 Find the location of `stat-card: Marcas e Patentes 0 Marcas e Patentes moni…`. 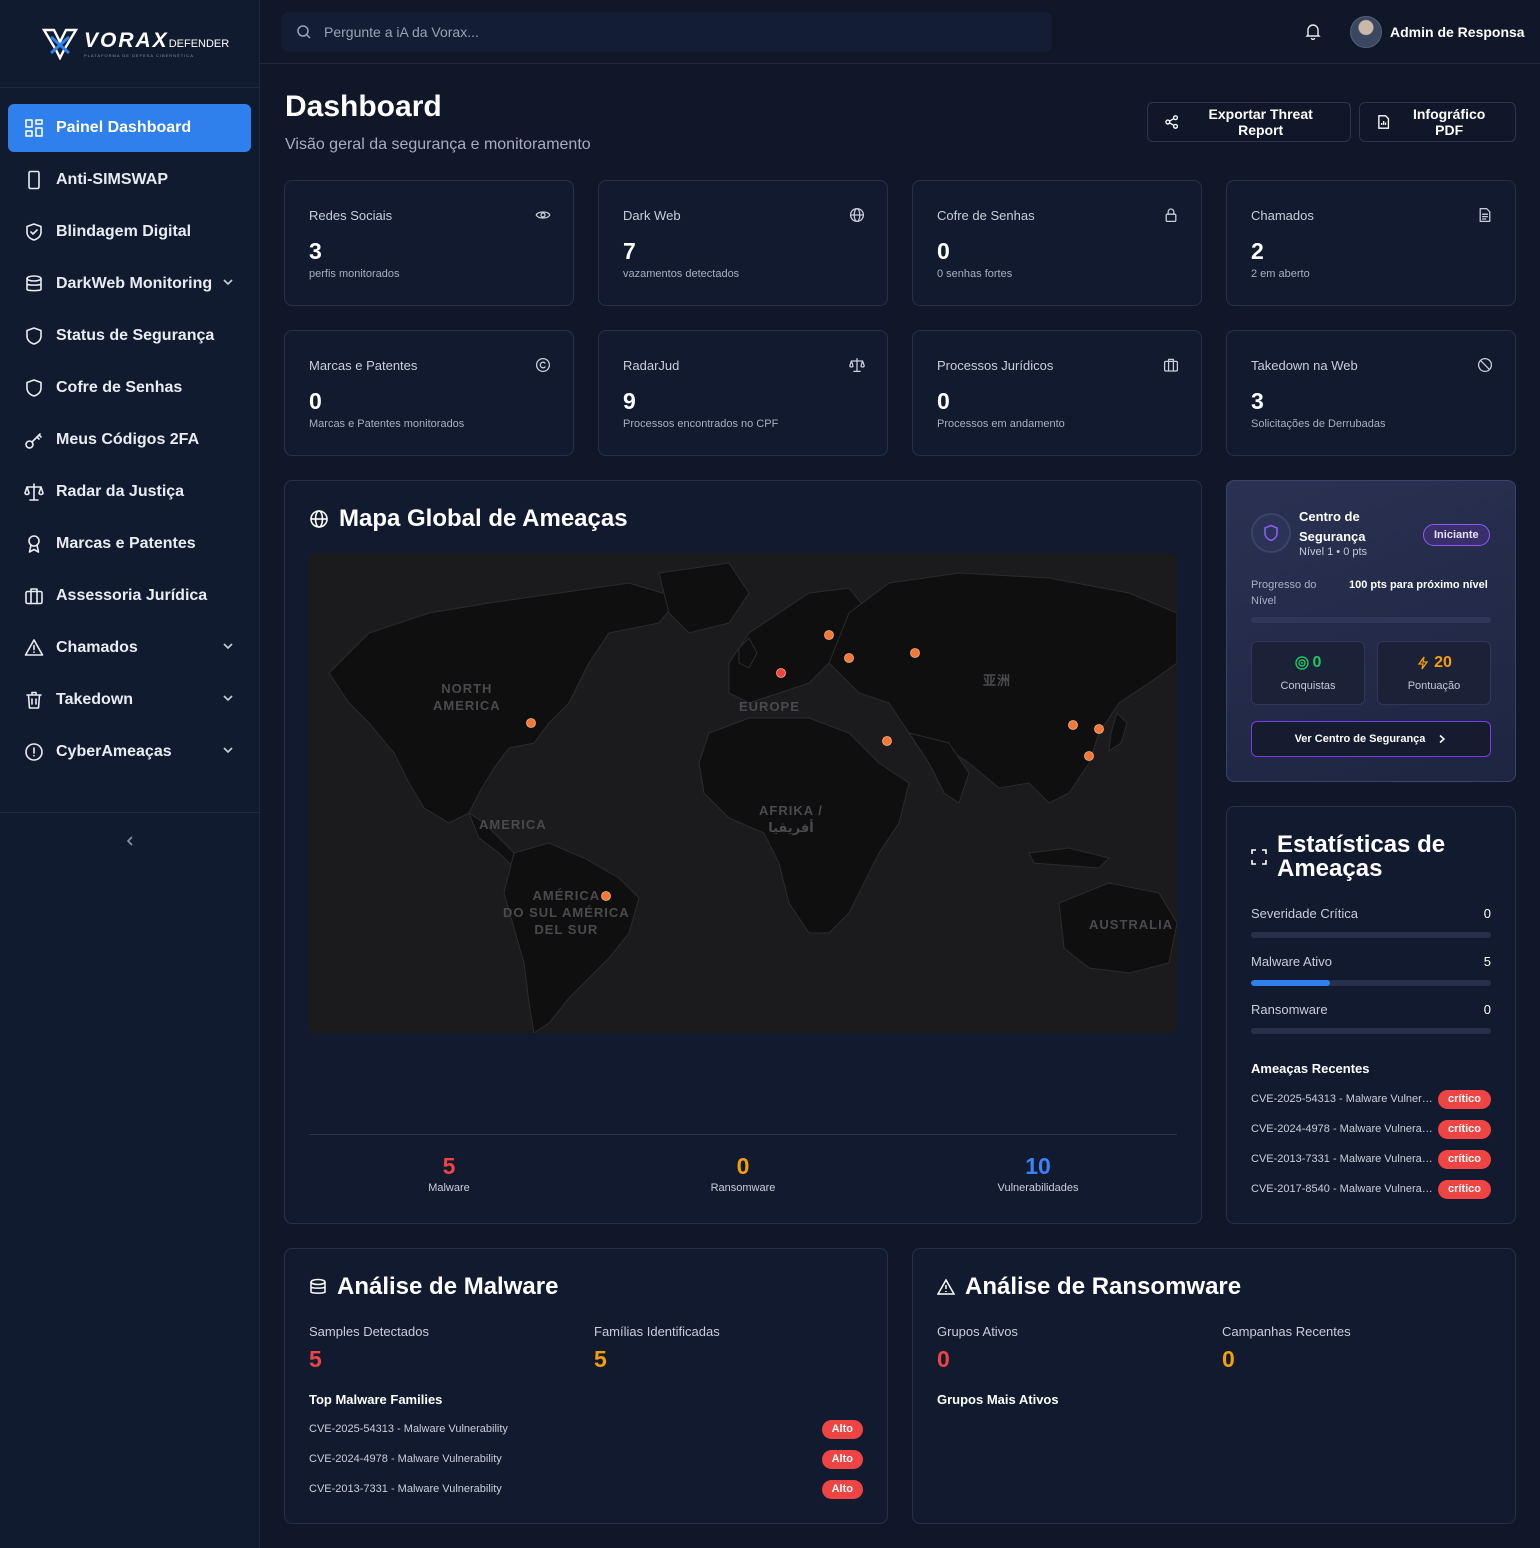

stat-card: Marcas e Patentes 0 Marcas e Patentes moni… is located at coordinates (429, 393).